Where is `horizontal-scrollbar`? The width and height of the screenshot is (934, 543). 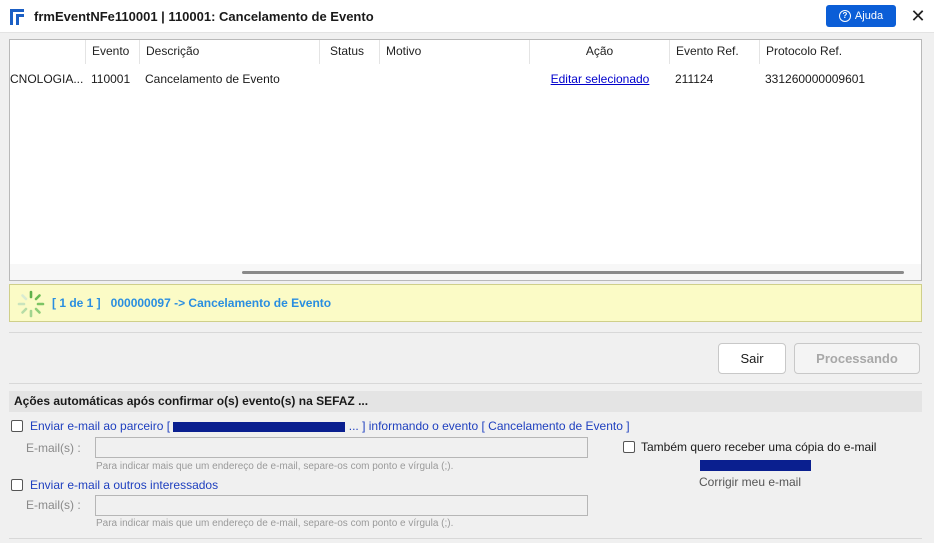 horizontal-scrollbar is located at coordinates (465, 272).